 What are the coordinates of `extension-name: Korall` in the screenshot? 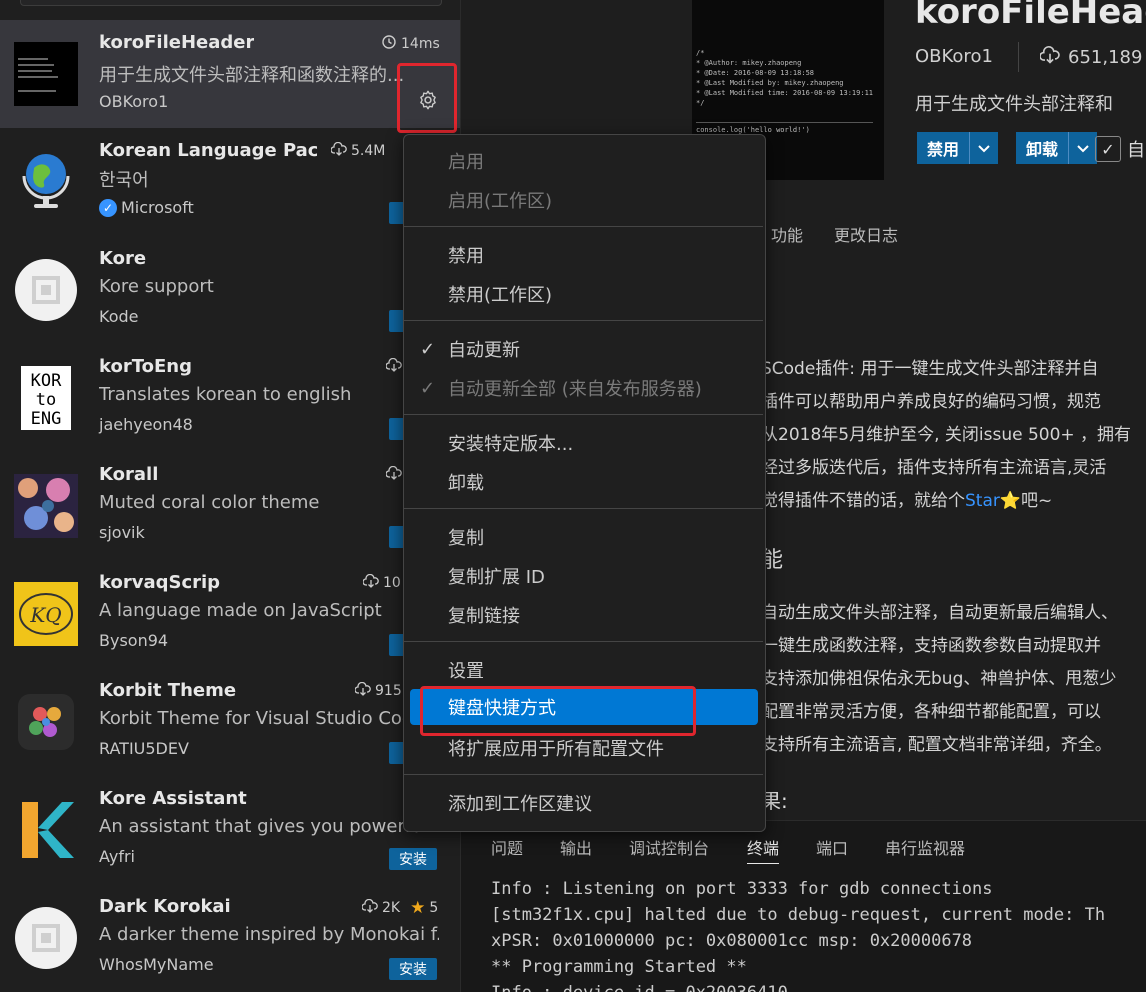 It's located at (129, 474).